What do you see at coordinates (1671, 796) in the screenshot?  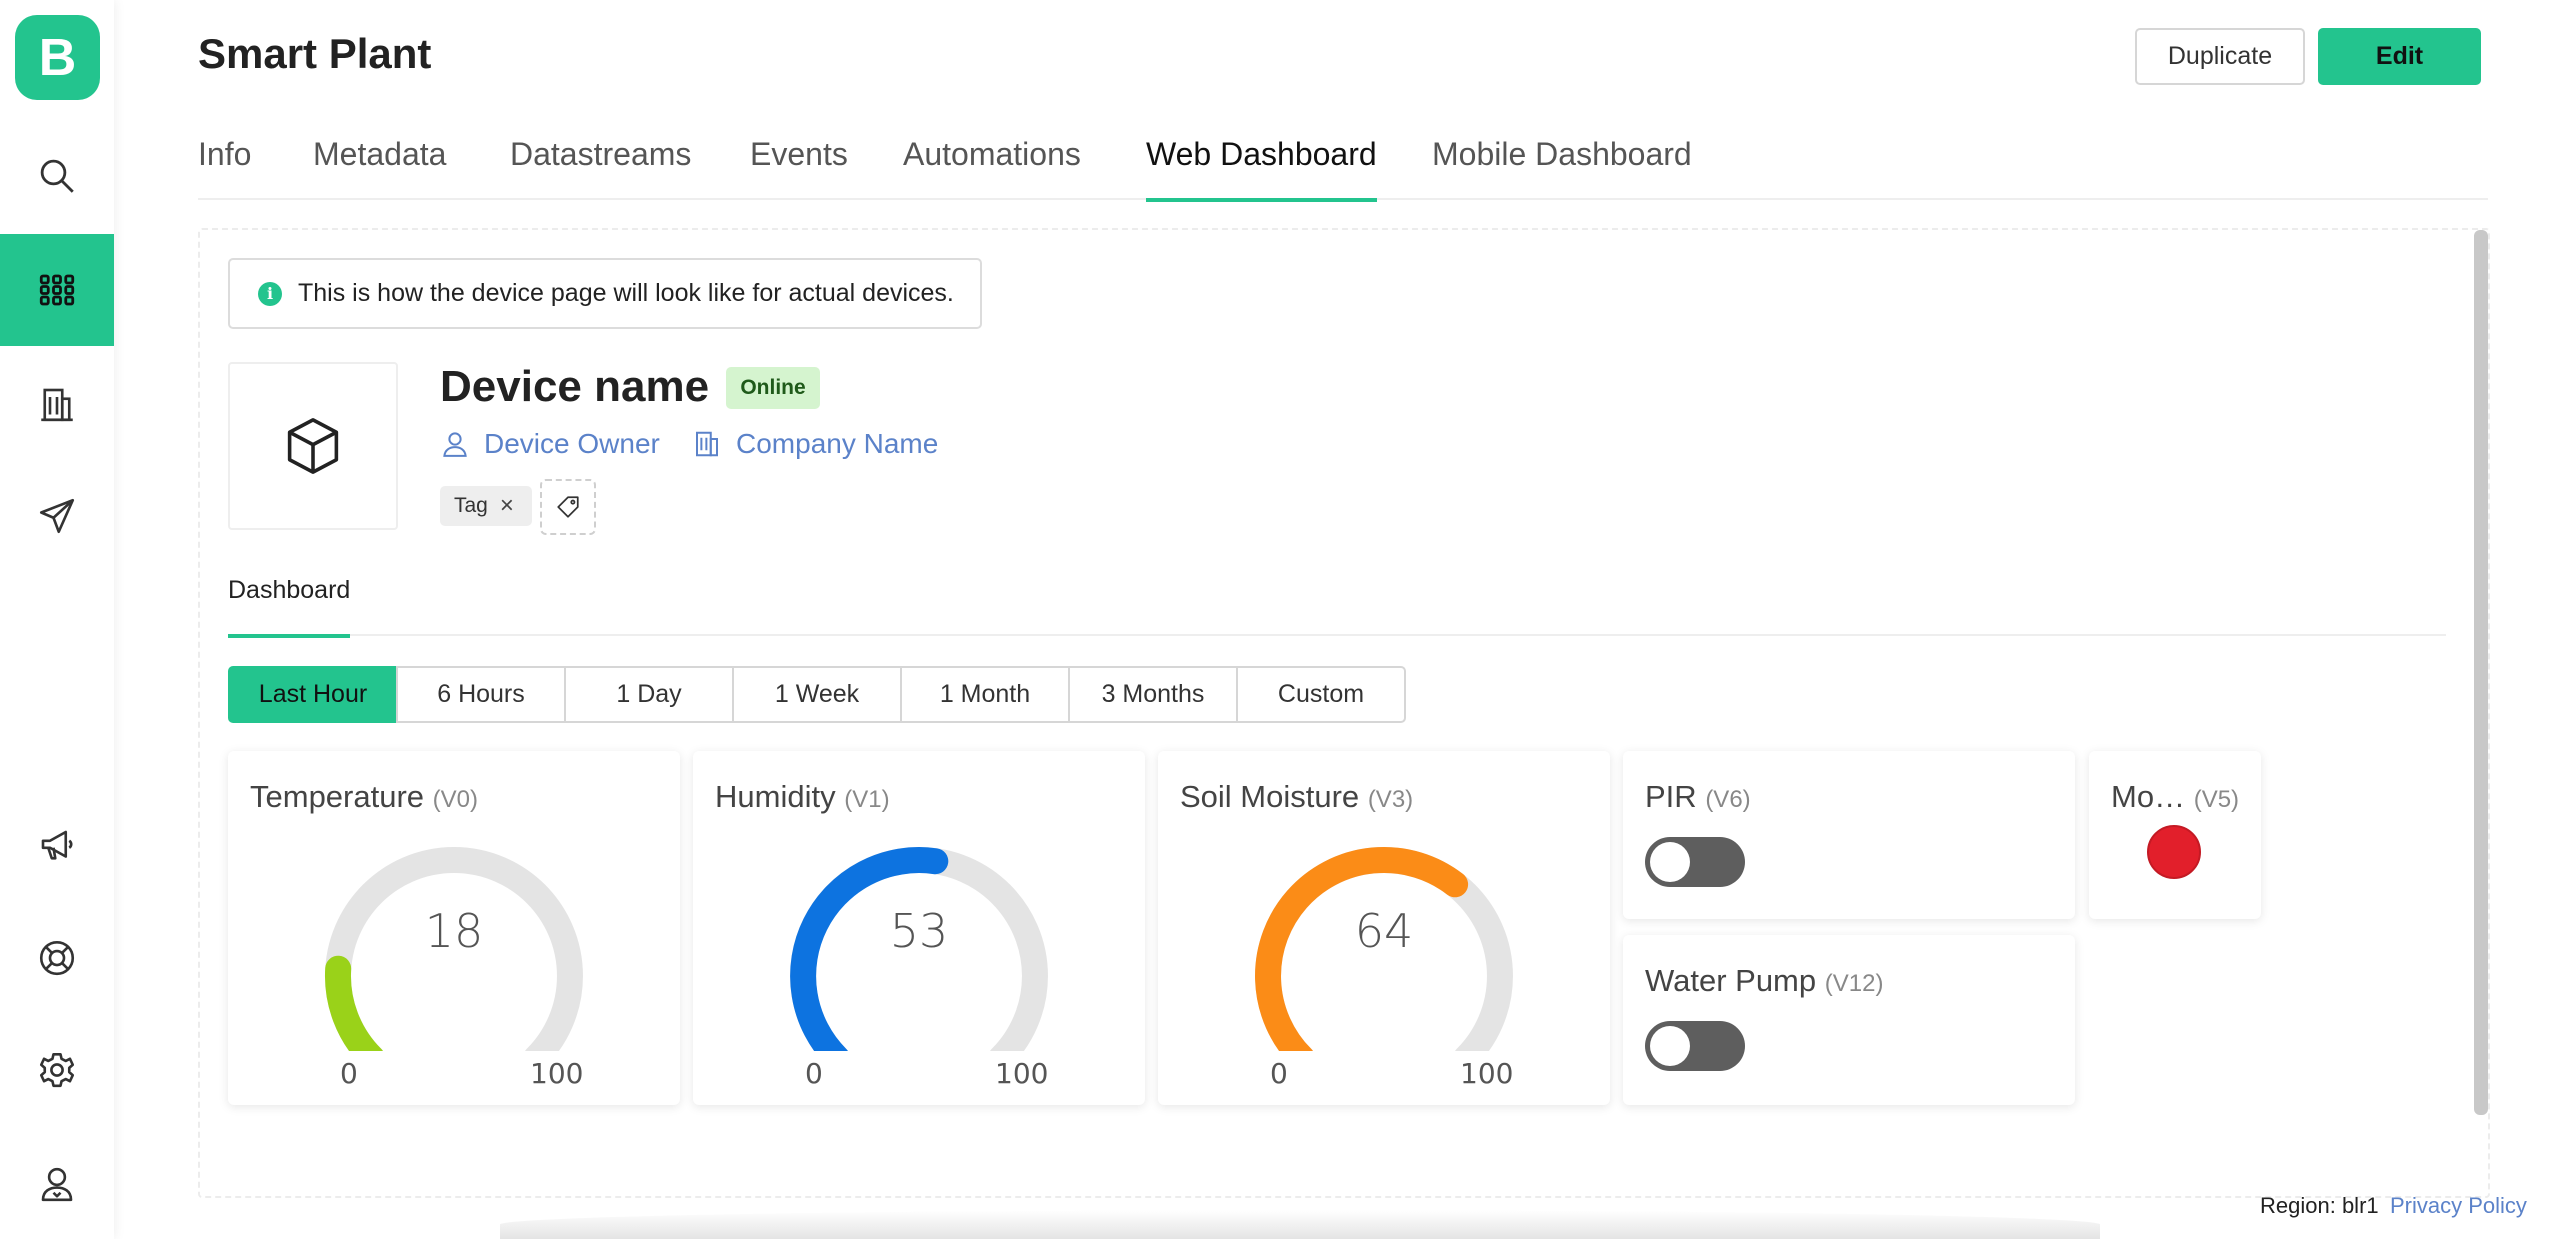 I see `widget-title-text: PIR` at bounding box center [1671, 796].